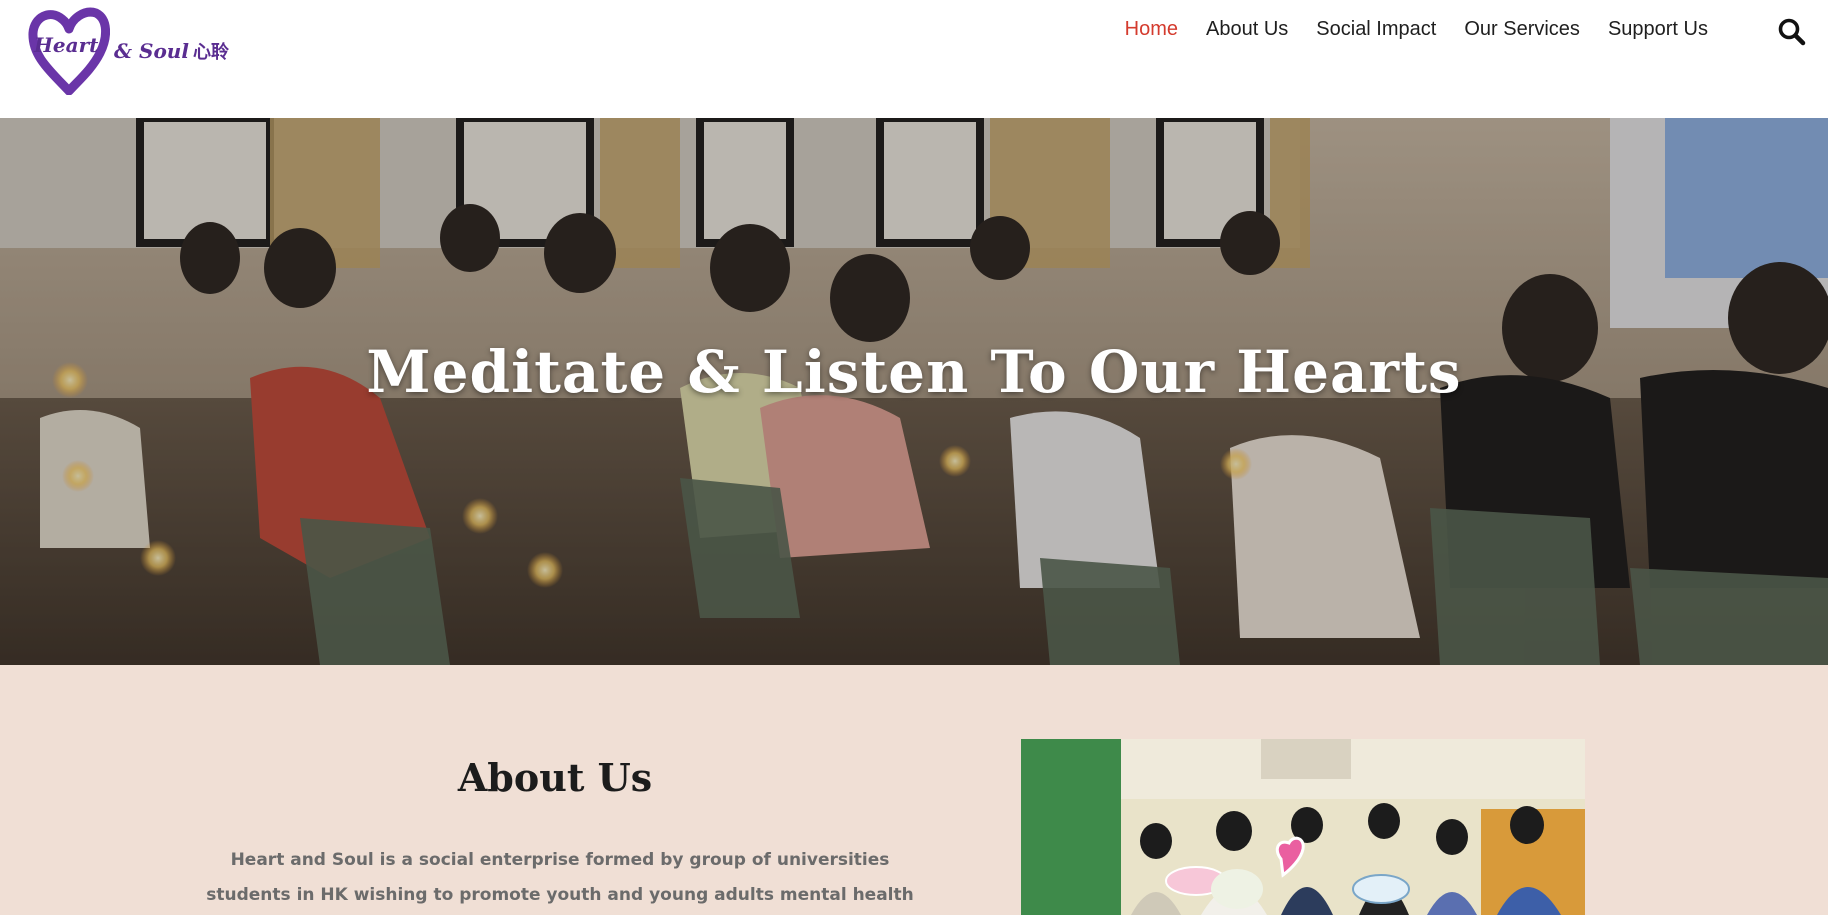  What do you see at coordinates (1303, 827) in the screenshot?
I see `about-photo` at bounding box center [1303, 827].